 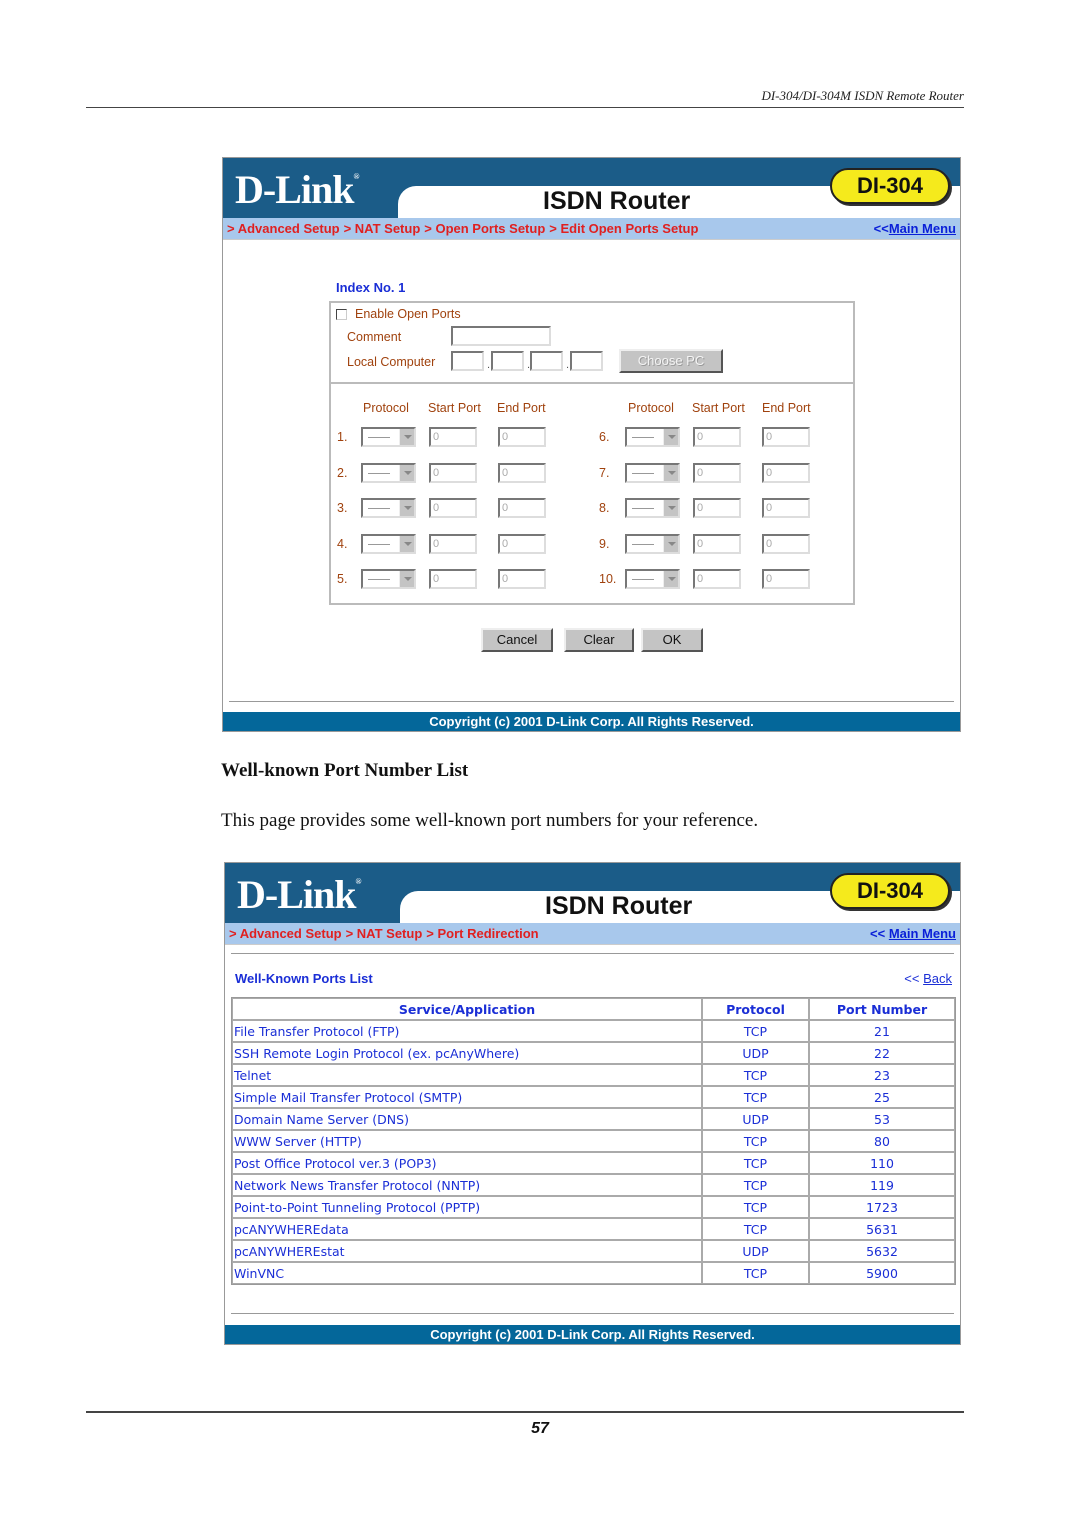 What do you see at coordinates (592, 383) in the screenshot?
I see `form-divider` at bounding box center [592, 383].